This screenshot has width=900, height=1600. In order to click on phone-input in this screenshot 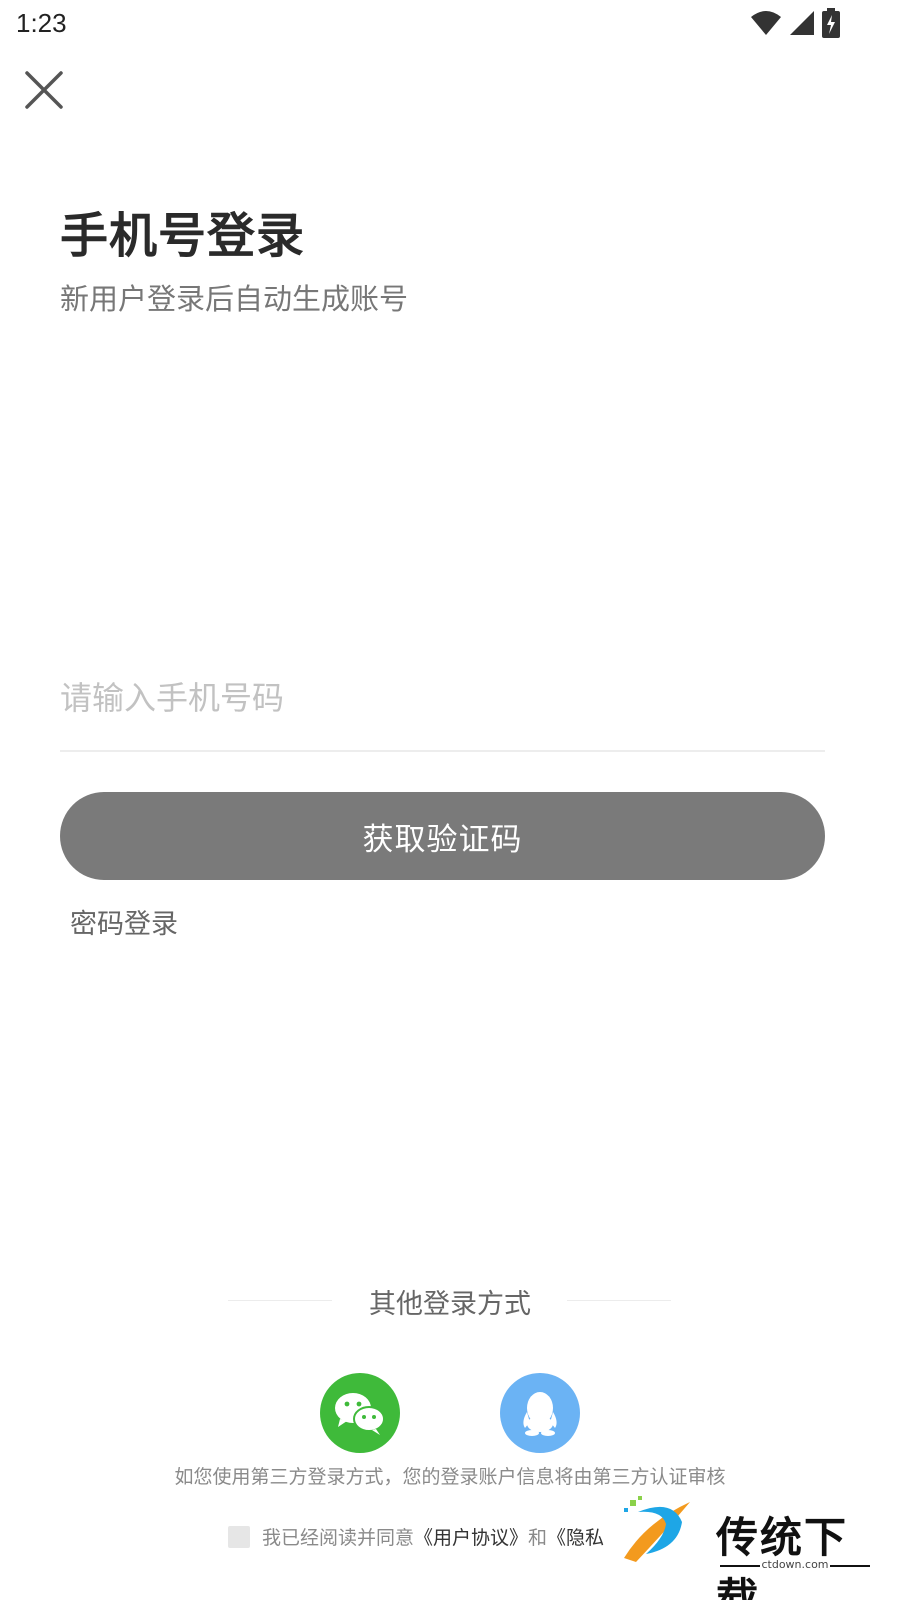, I will do `click(442, 698)`.